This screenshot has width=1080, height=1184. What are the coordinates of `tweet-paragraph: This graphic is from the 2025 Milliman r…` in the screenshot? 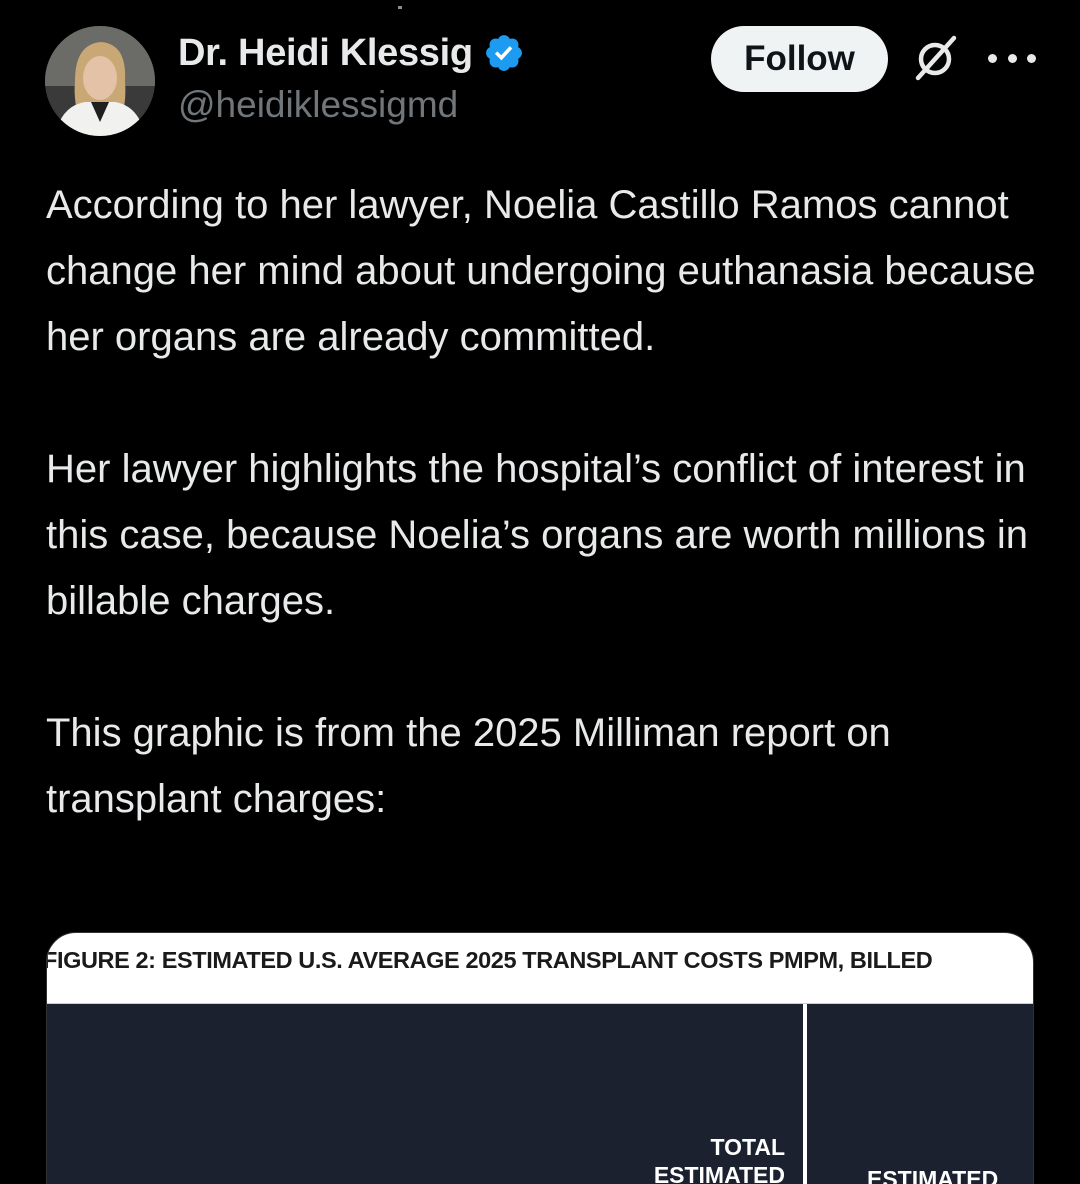 It's located at (468, 766).